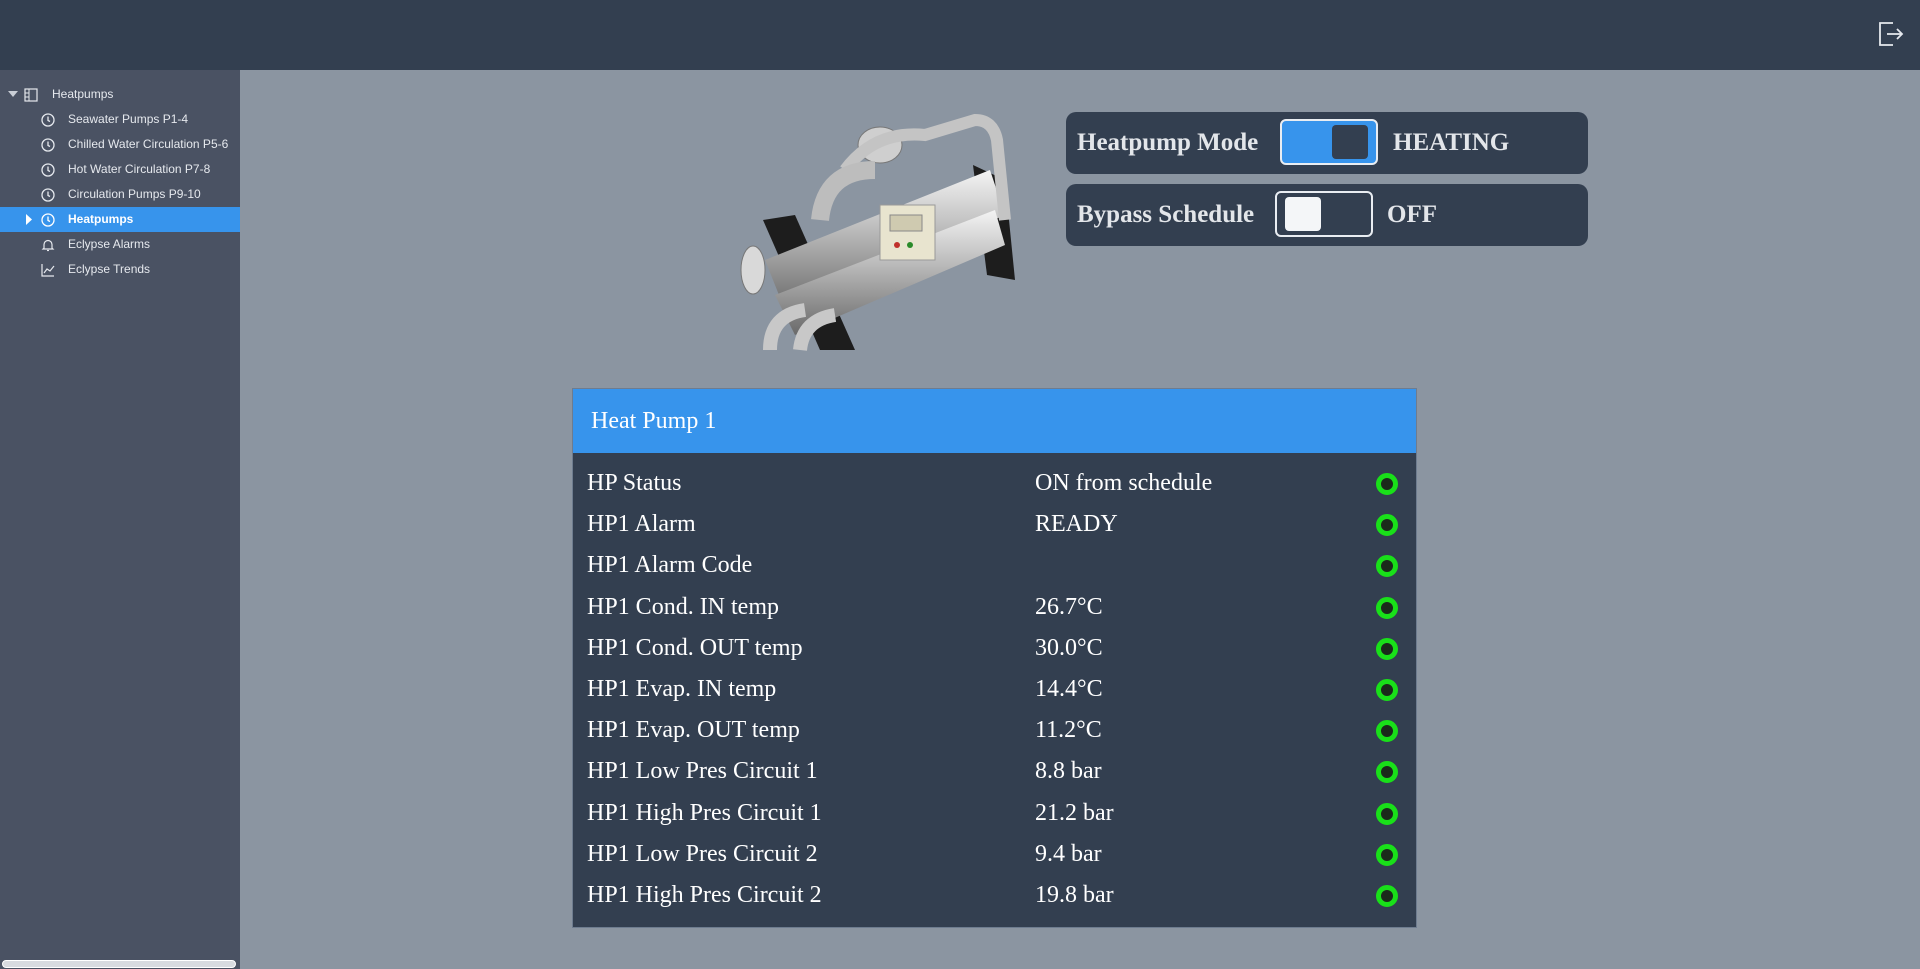 The height and width of the screenshot is (969, 1920). What do you see at coordinates (634, 483) in the screenshot?
I see `row-name: HP Status` at bounding box center [634, 483].